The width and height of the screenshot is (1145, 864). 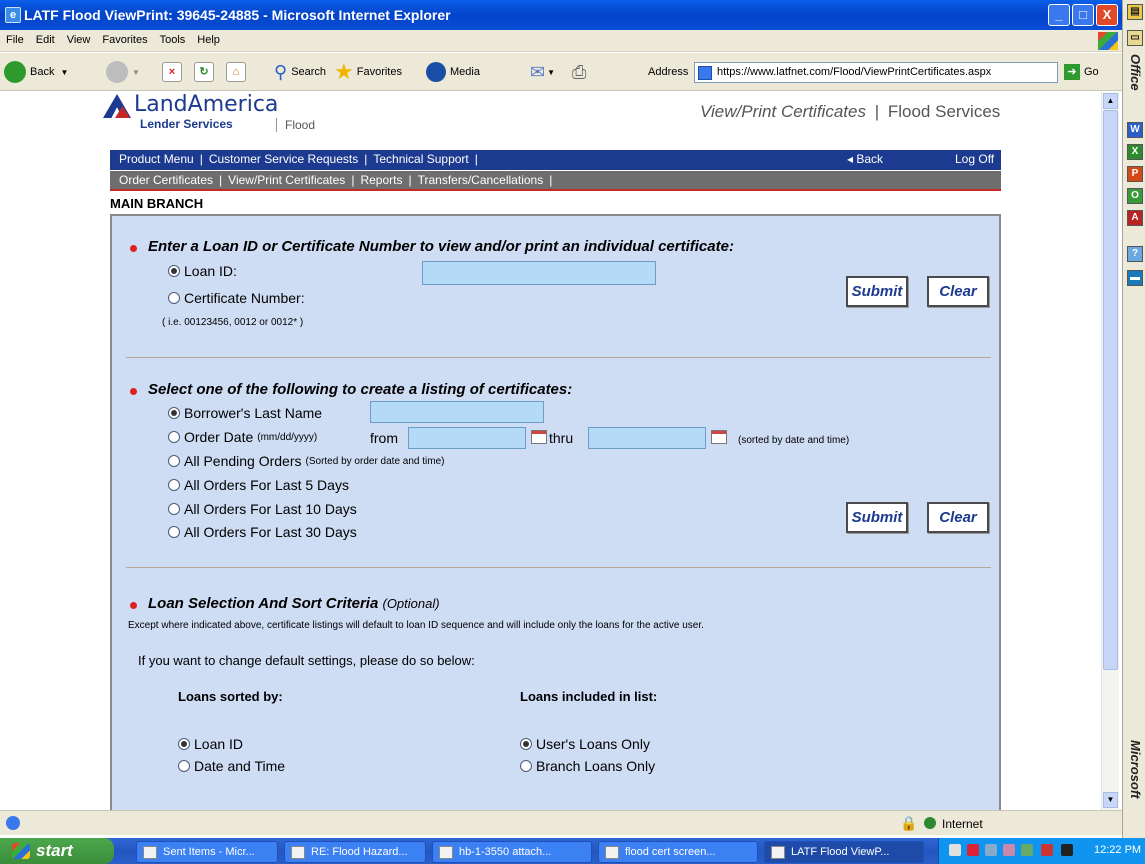 I want to click on radio-borrower-last-name: Borrower's Last Name, so click(x=245, y=413).